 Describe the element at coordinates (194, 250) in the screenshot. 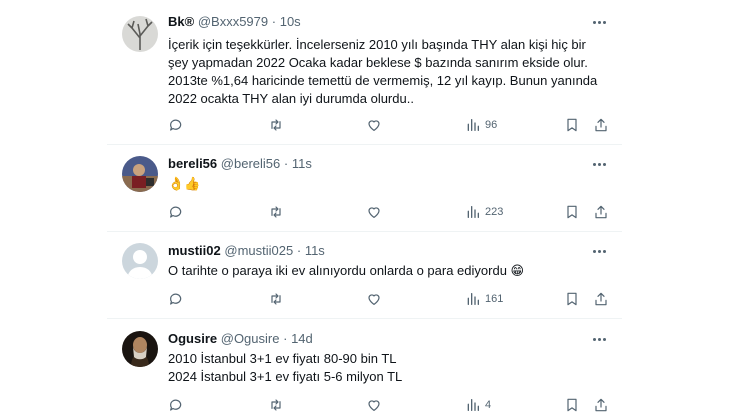

I see `author-name: mustii02` at that location.